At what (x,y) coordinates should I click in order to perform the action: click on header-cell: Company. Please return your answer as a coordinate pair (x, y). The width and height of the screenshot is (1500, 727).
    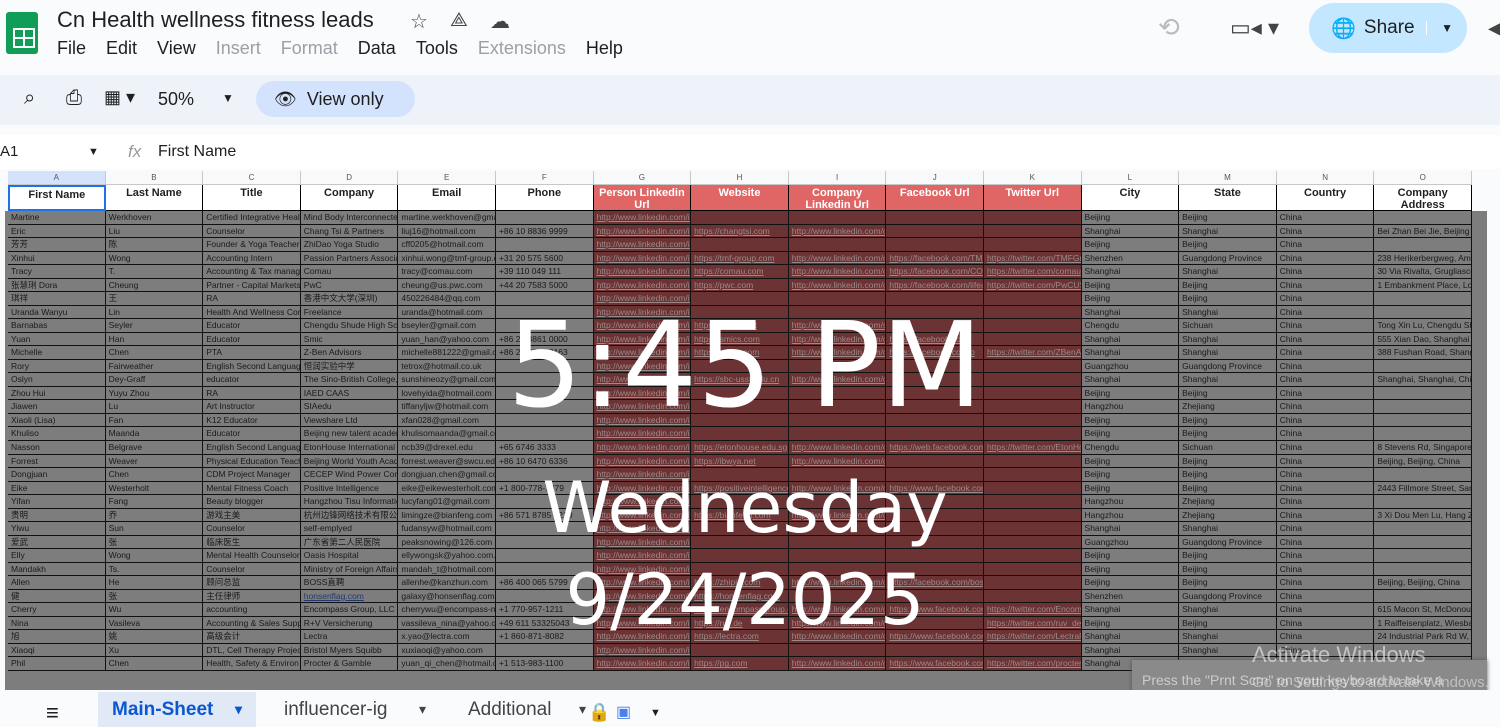
    Looking at the image, I should click on (349, 198).